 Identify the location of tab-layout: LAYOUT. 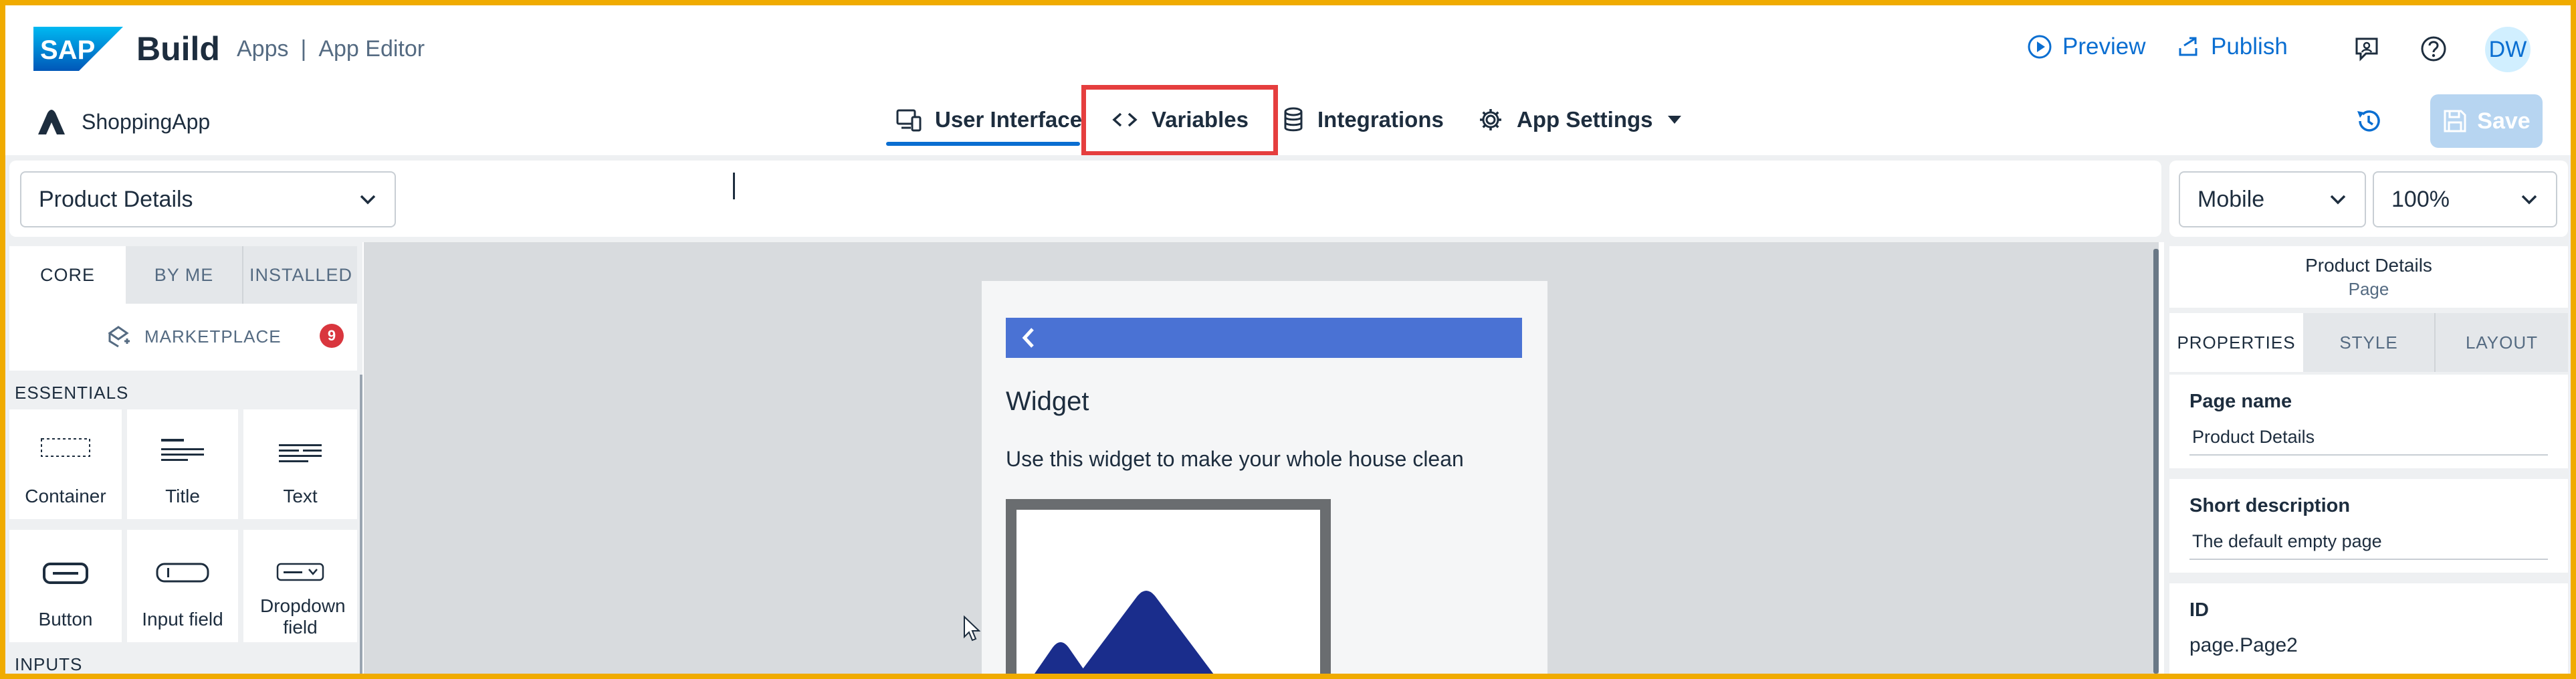
(2501, 342).